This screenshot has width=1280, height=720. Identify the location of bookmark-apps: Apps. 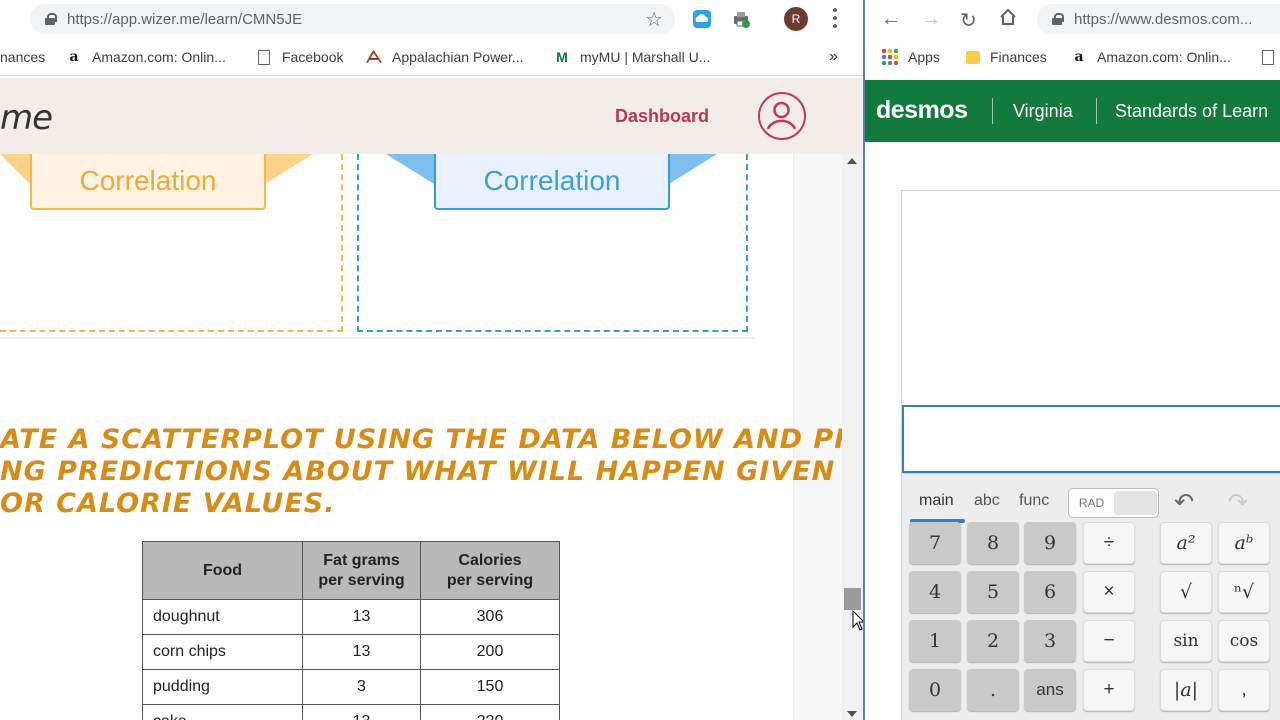
(911, 57).